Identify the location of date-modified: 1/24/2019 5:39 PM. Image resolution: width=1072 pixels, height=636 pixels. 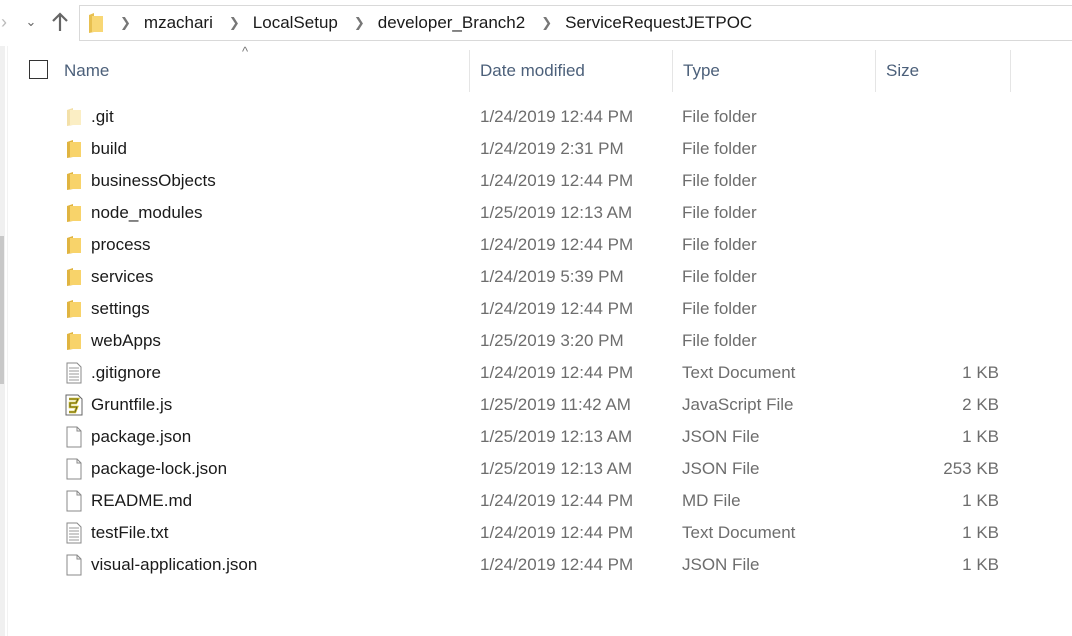
(552, 276).